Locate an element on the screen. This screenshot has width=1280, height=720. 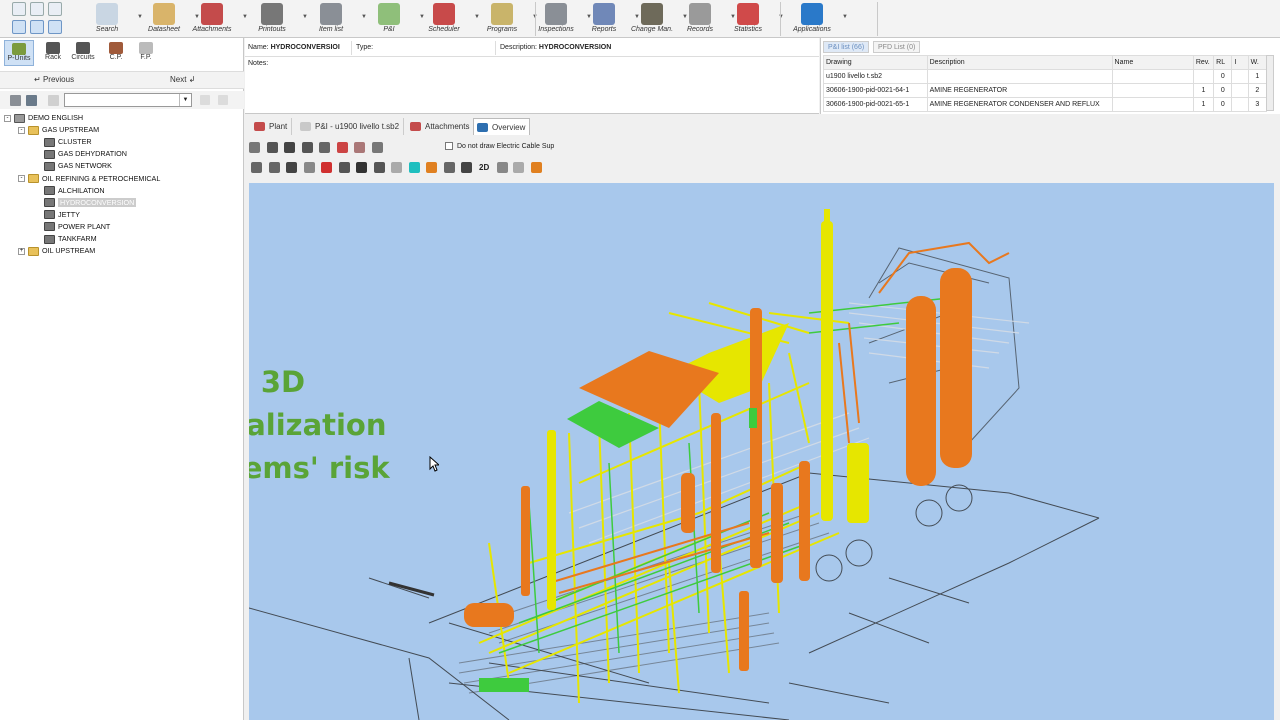
rotate-icon is located at coordinates (307, 147).